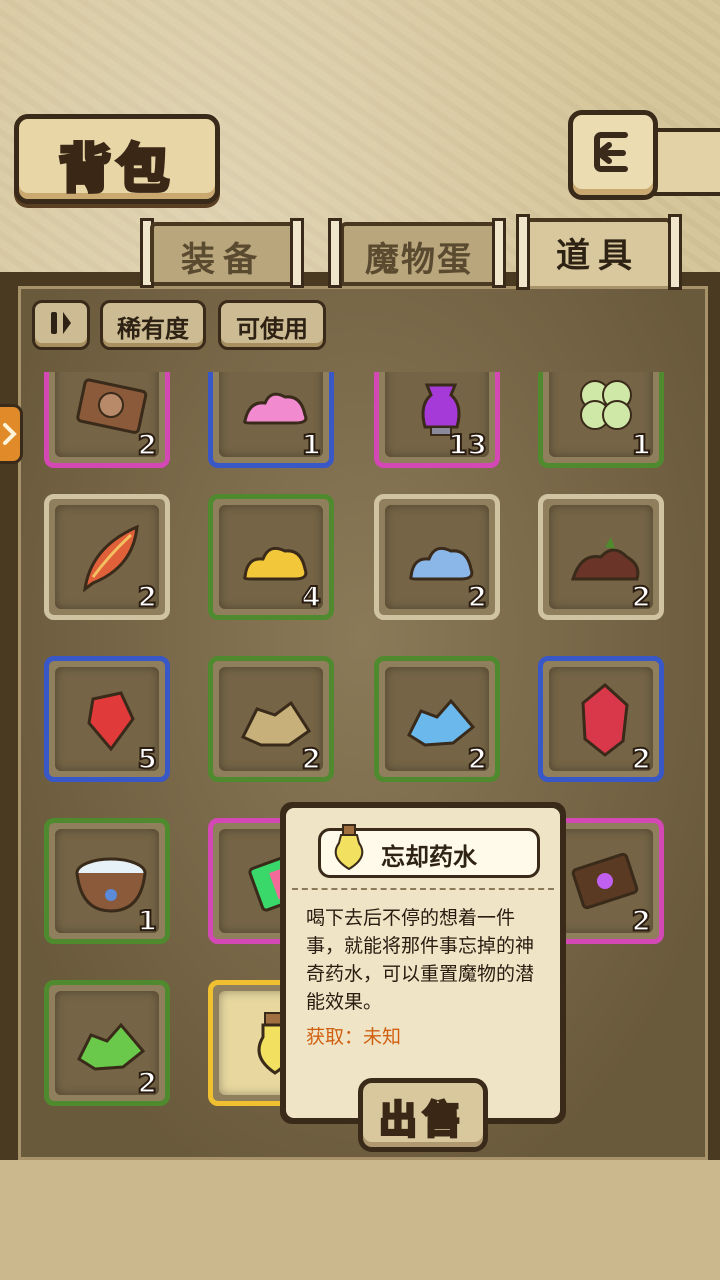 The width and height of the screenshot is (720, 1280). What do you see at coordinates (116, 170) in the screenshot?
I see `page-title: 背包` at bounding box center [116, 170].